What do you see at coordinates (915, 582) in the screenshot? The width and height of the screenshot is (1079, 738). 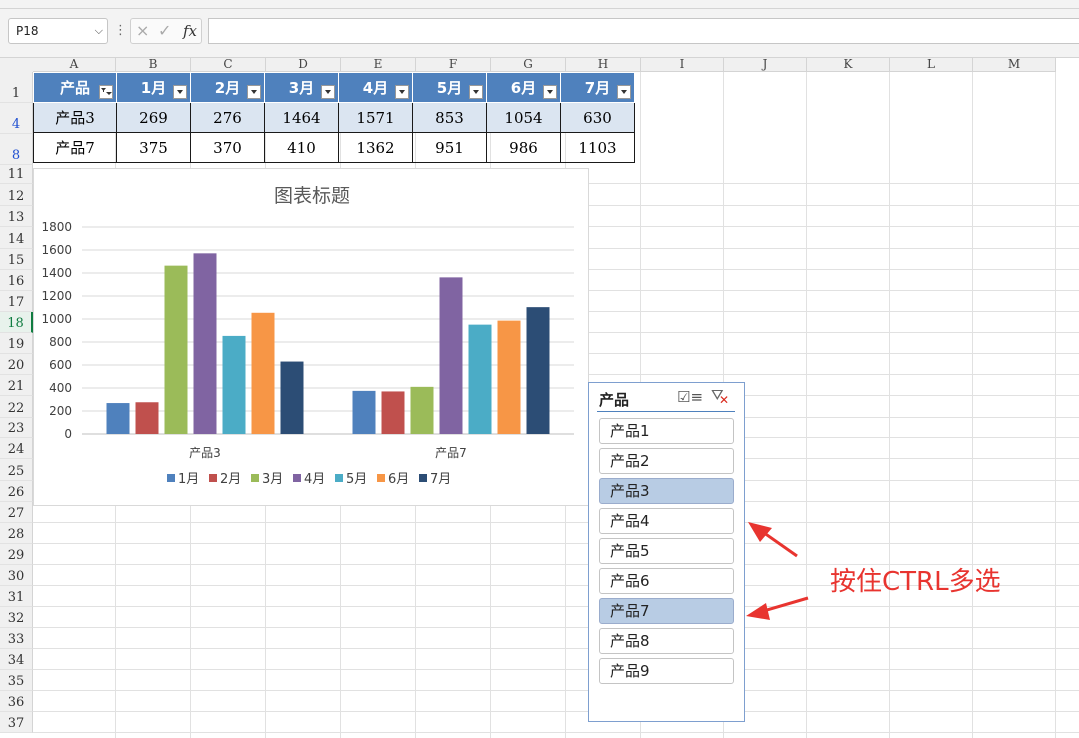 I see `annotation-text: 按住CTRL多选` at bounding box center [915, 582].